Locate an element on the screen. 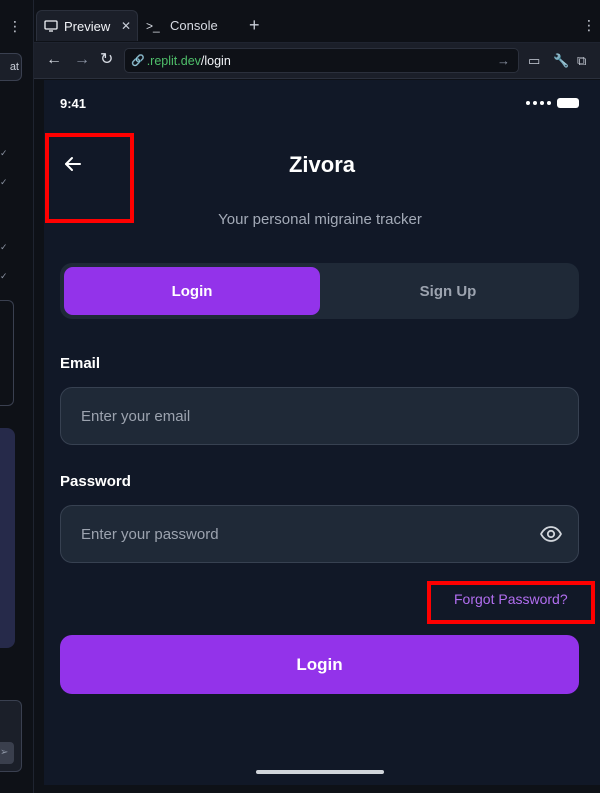  tab-label: Preview is located at coordinates (87, 26).